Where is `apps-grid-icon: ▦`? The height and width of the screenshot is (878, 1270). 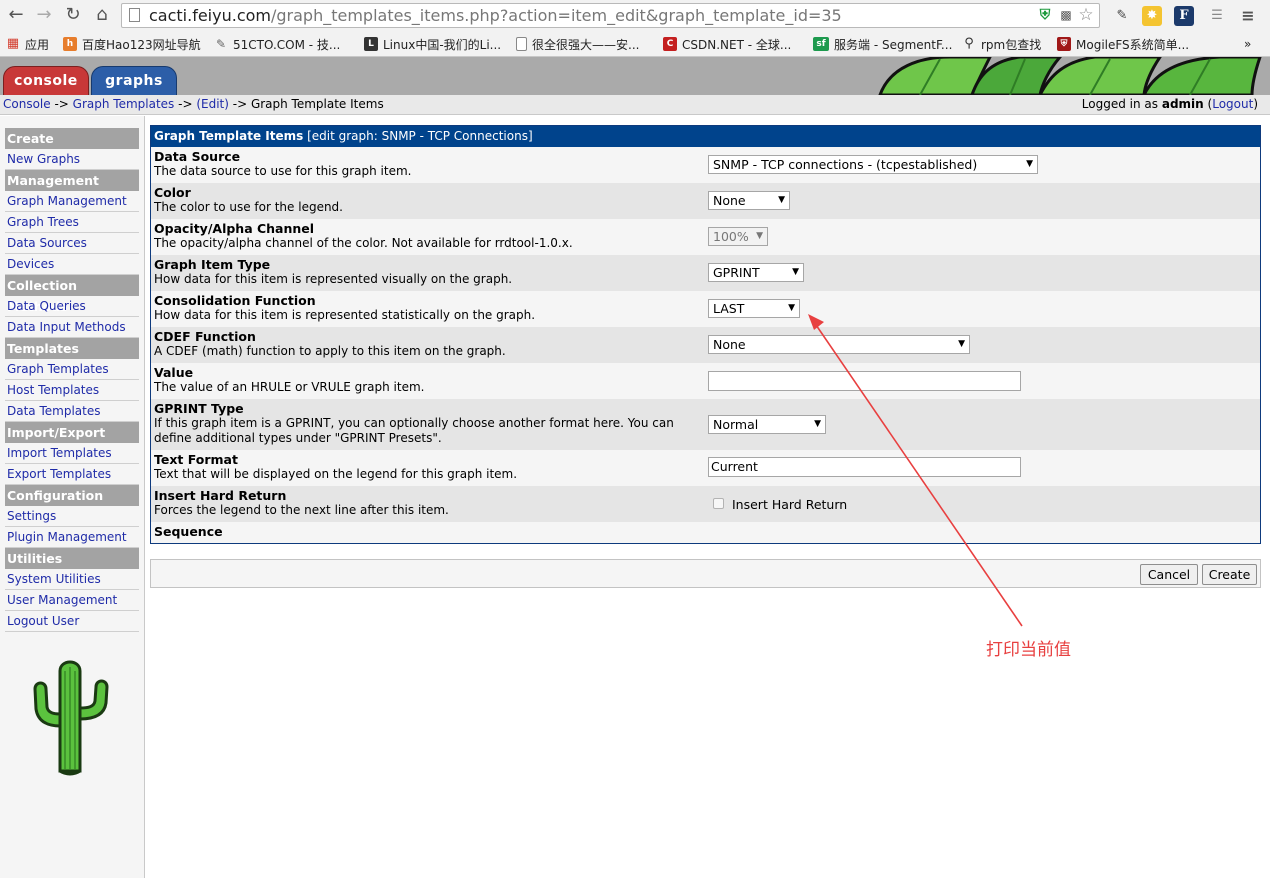
apps-grid-icon: ▦ is located at coordinates (13, 43).